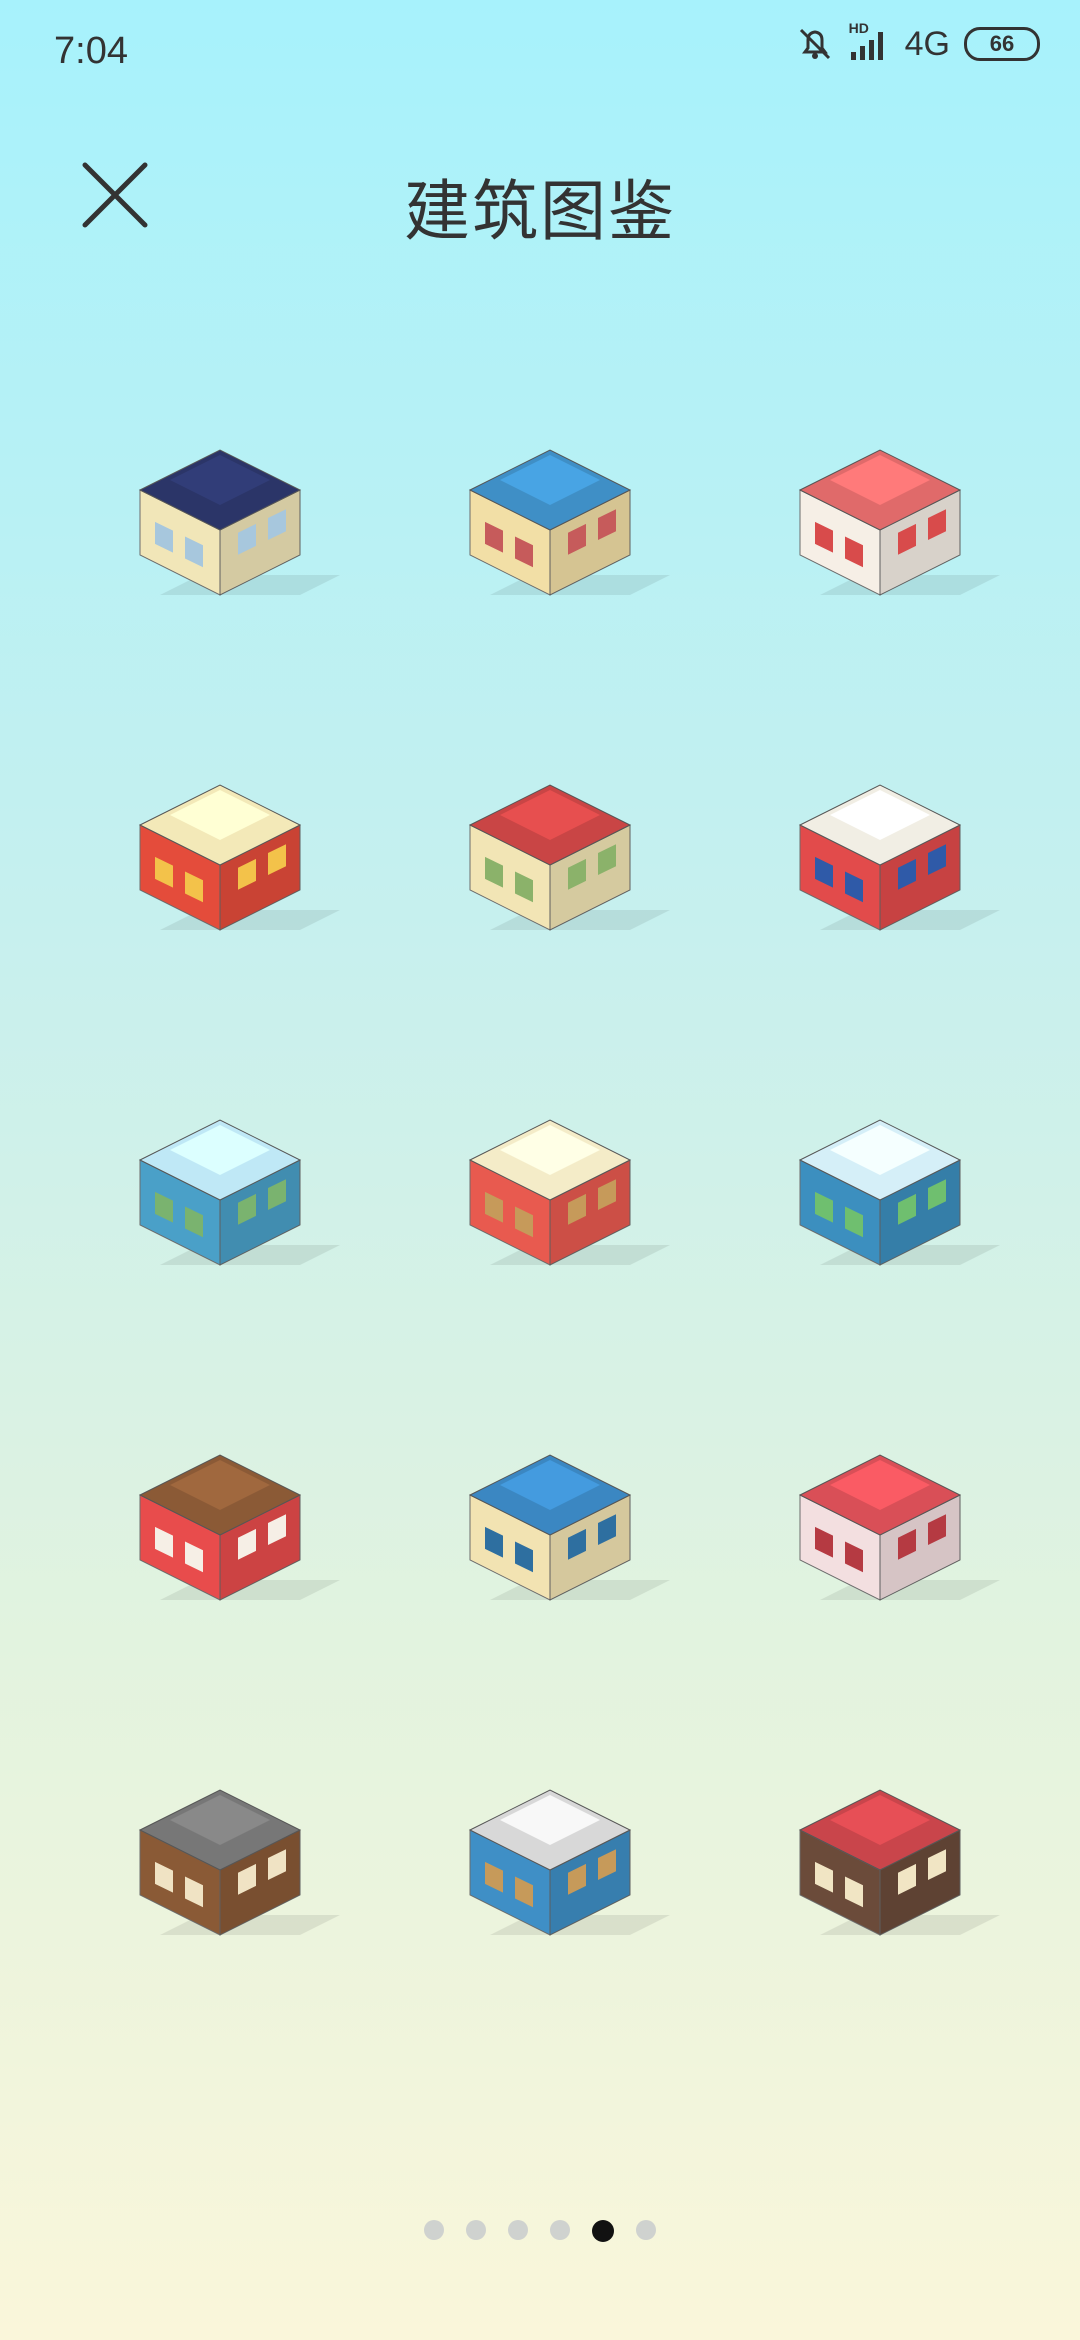 This screenshot has width=1080, height=2340. I want to click on bell-off-icon, so click(814, 44).